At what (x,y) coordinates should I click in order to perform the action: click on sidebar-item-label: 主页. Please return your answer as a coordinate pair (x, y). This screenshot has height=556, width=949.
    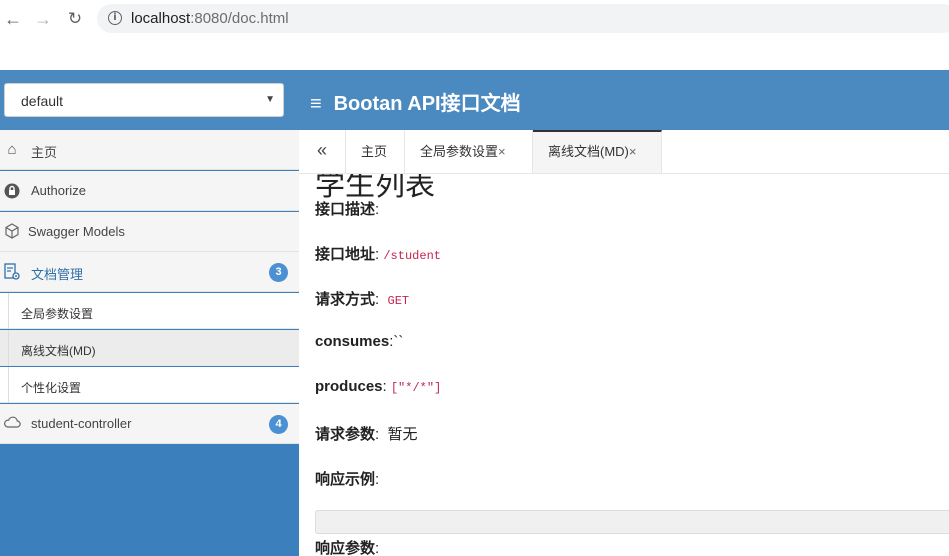
    Looking at the image, I should click on (44, 152).